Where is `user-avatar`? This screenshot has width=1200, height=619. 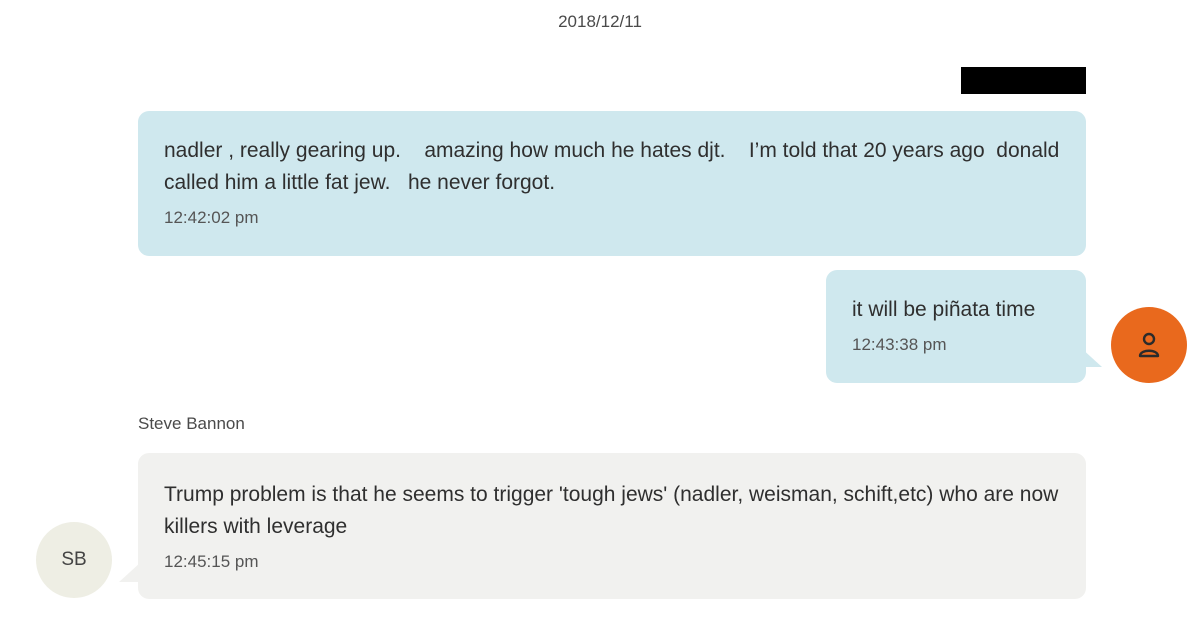
user-avatar is located at coordinates (1149, 345).